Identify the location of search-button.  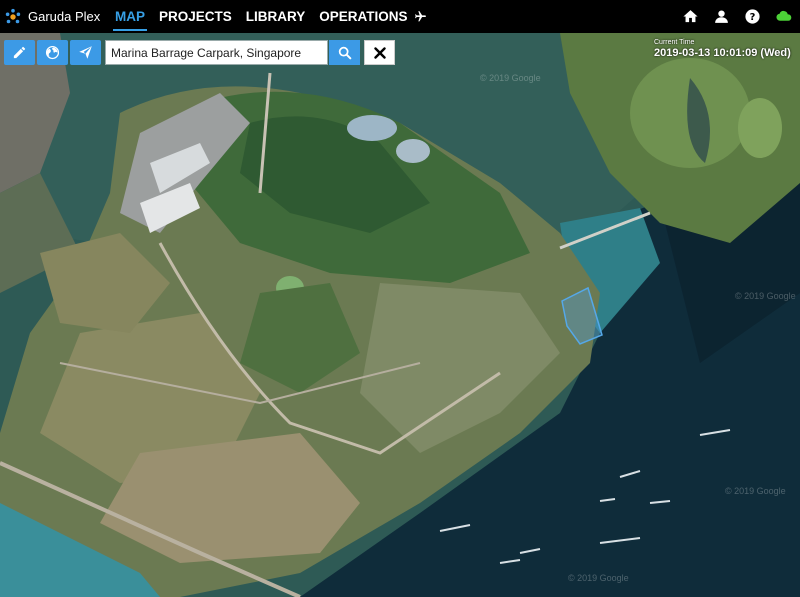
(344, 52).